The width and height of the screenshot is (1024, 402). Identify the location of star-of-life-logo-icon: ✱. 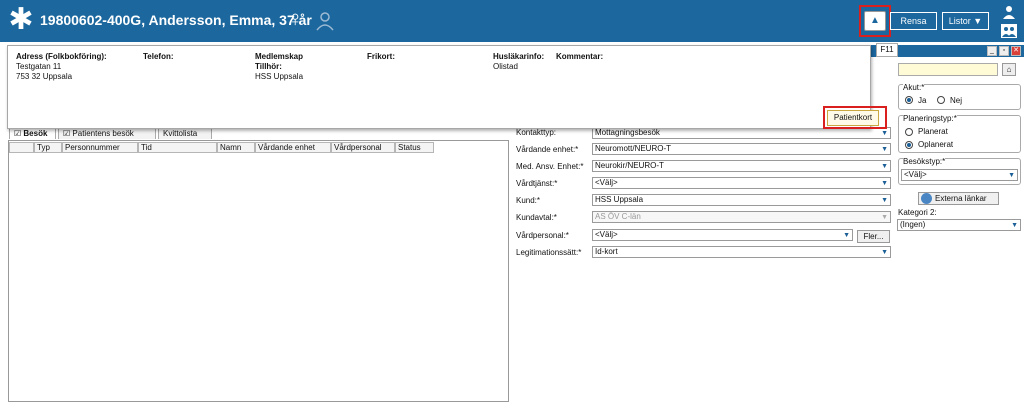
(21, 19).